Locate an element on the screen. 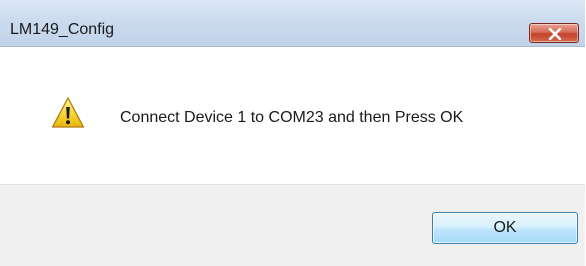 This screenshot has height=266, width=586. ok-button: OK is located at coordinates (505, 228).